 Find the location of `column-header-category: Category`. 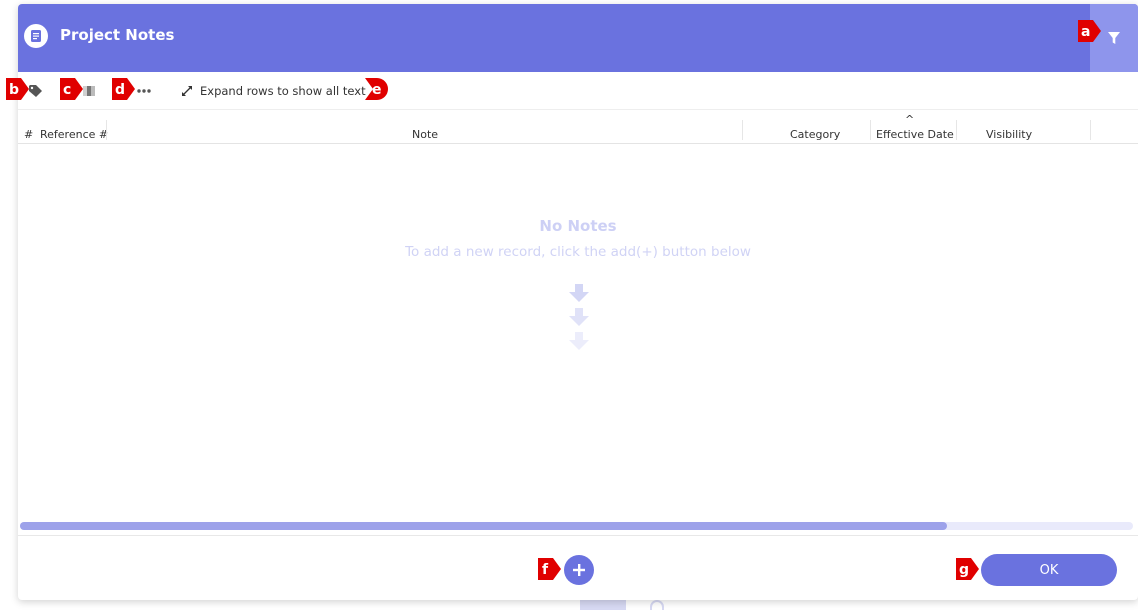

column-header-category: Category is located at coordinates (815, 134).